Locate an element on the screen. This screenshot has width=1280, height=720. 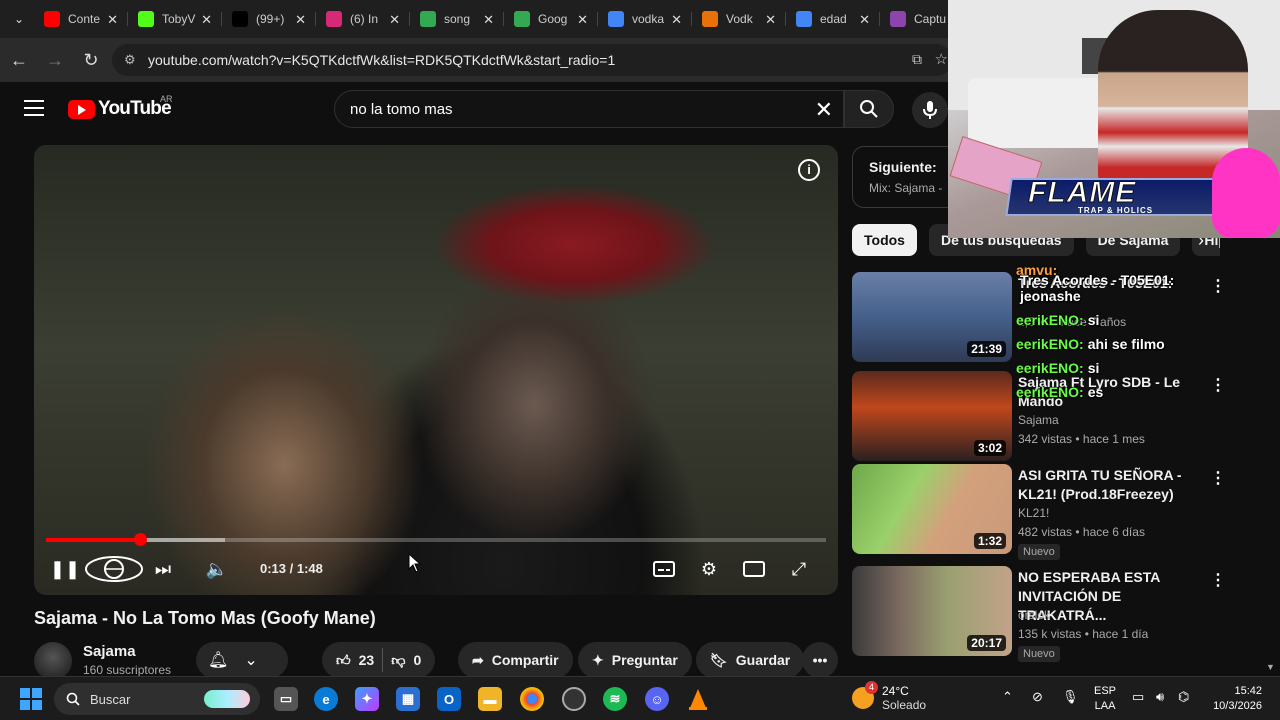
subtitles-icon is located at coordinates (664, 569).